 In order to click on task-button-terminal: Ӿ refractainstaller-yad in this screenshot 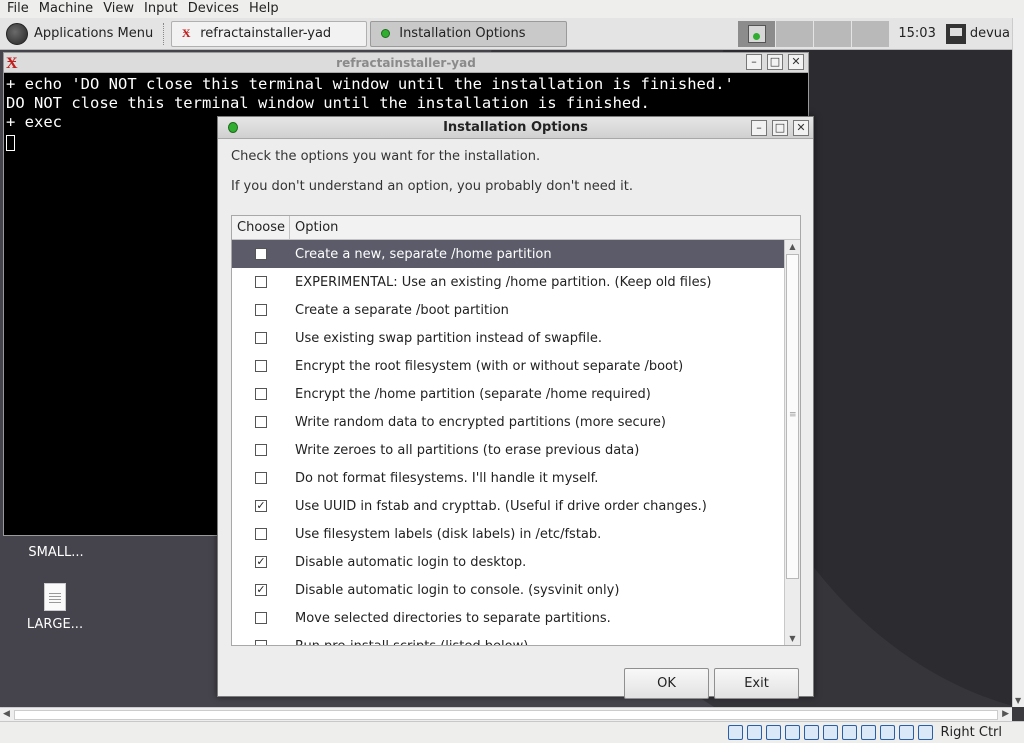, I will do `click(269, 33)`.